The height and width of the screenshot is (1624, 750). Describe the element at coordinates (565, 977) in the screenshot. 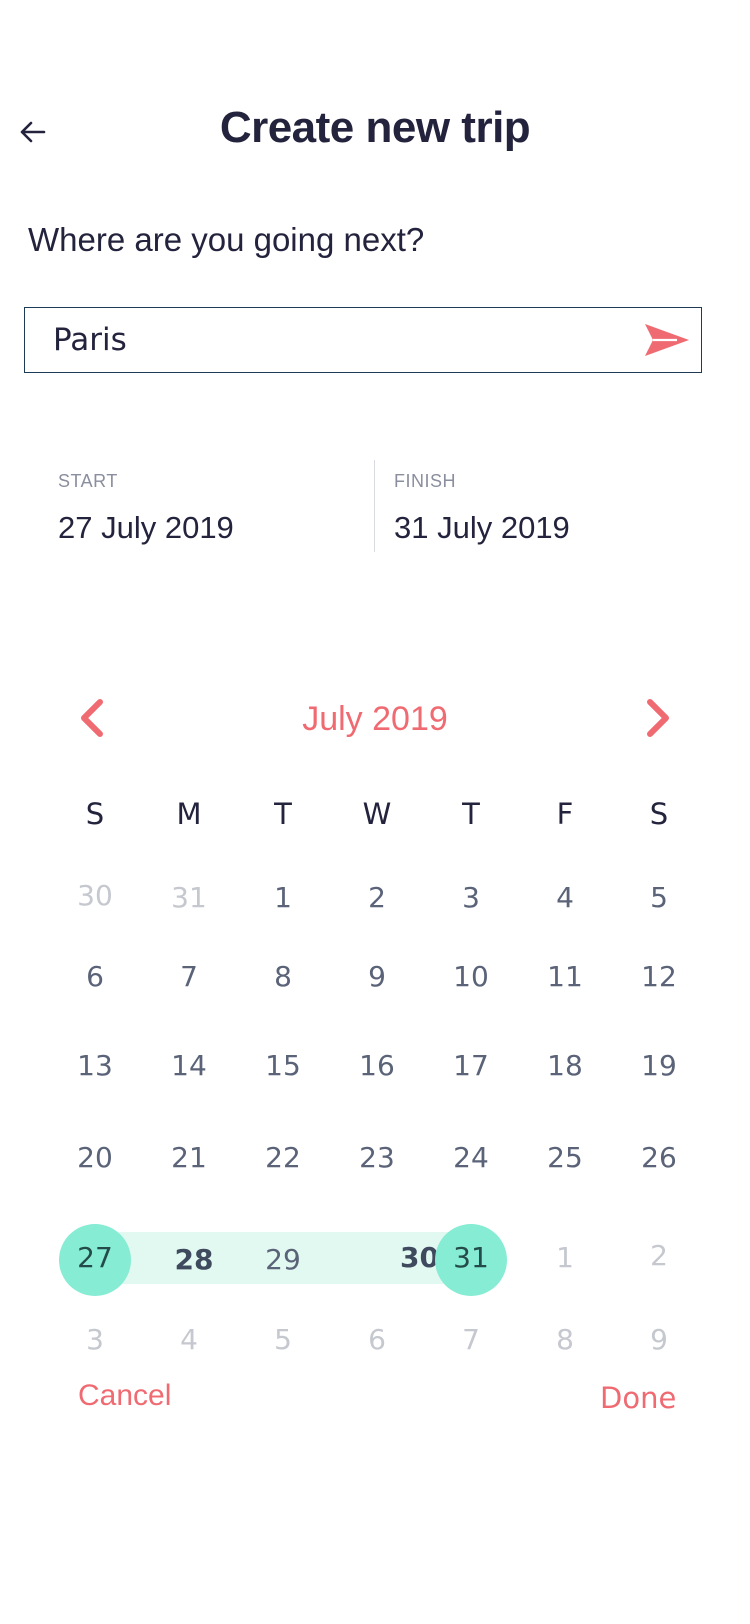

I see `calendar-day: 11` at that location.